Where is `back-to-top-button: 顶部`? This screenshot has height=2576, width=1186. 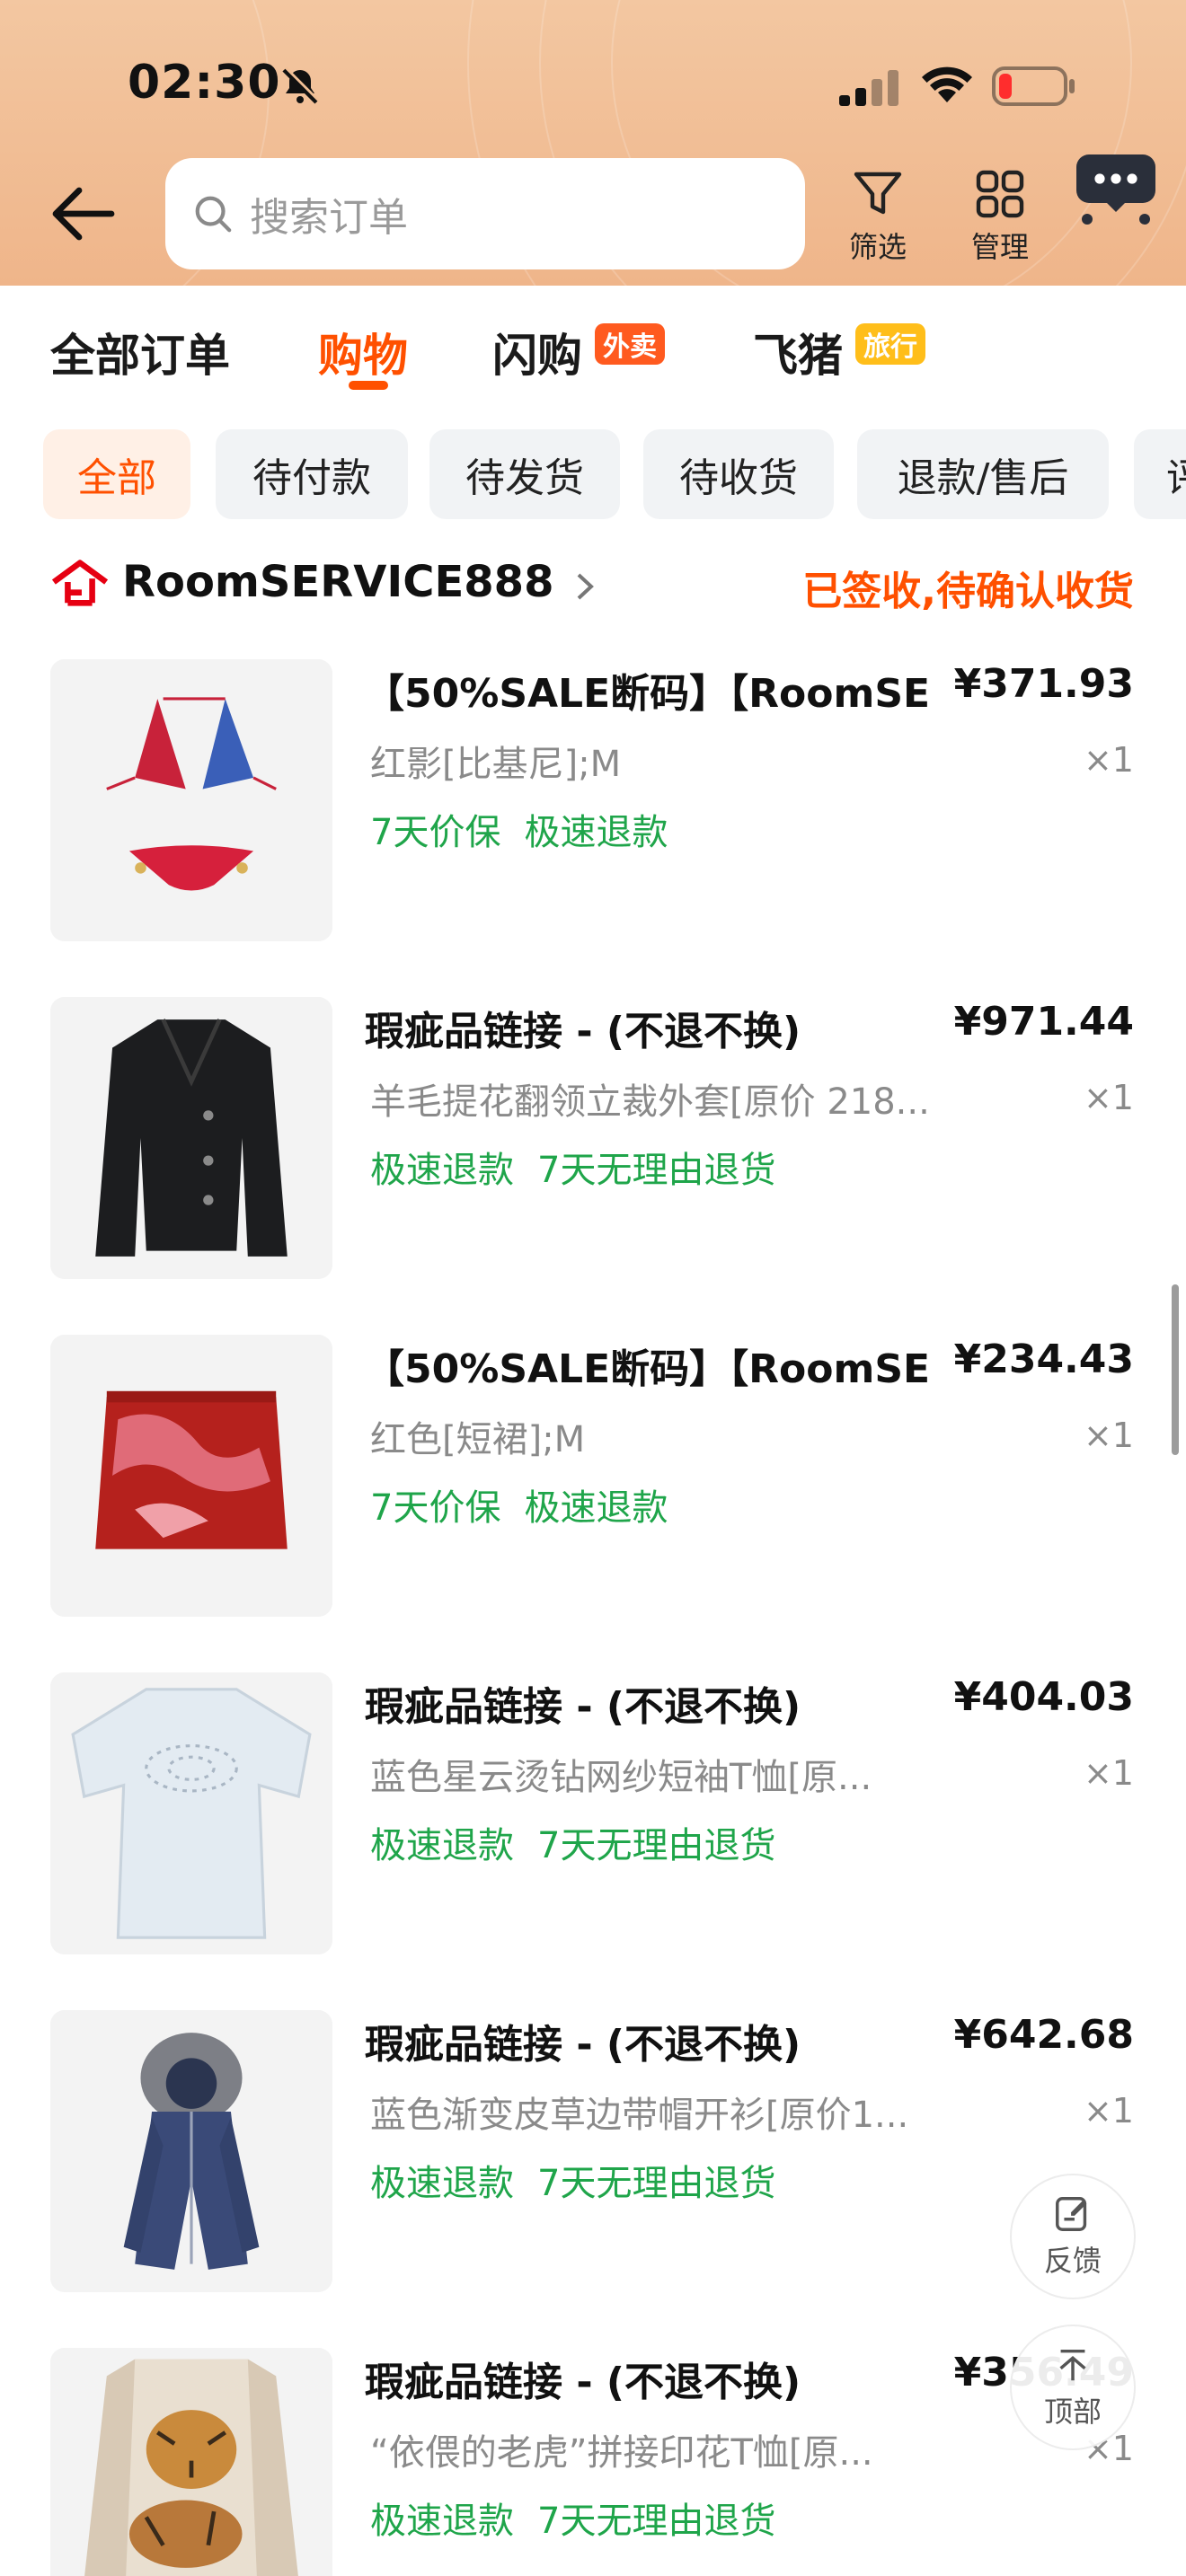 back-to-top-button: 顶部 is located at coordinates (1073, 2387).